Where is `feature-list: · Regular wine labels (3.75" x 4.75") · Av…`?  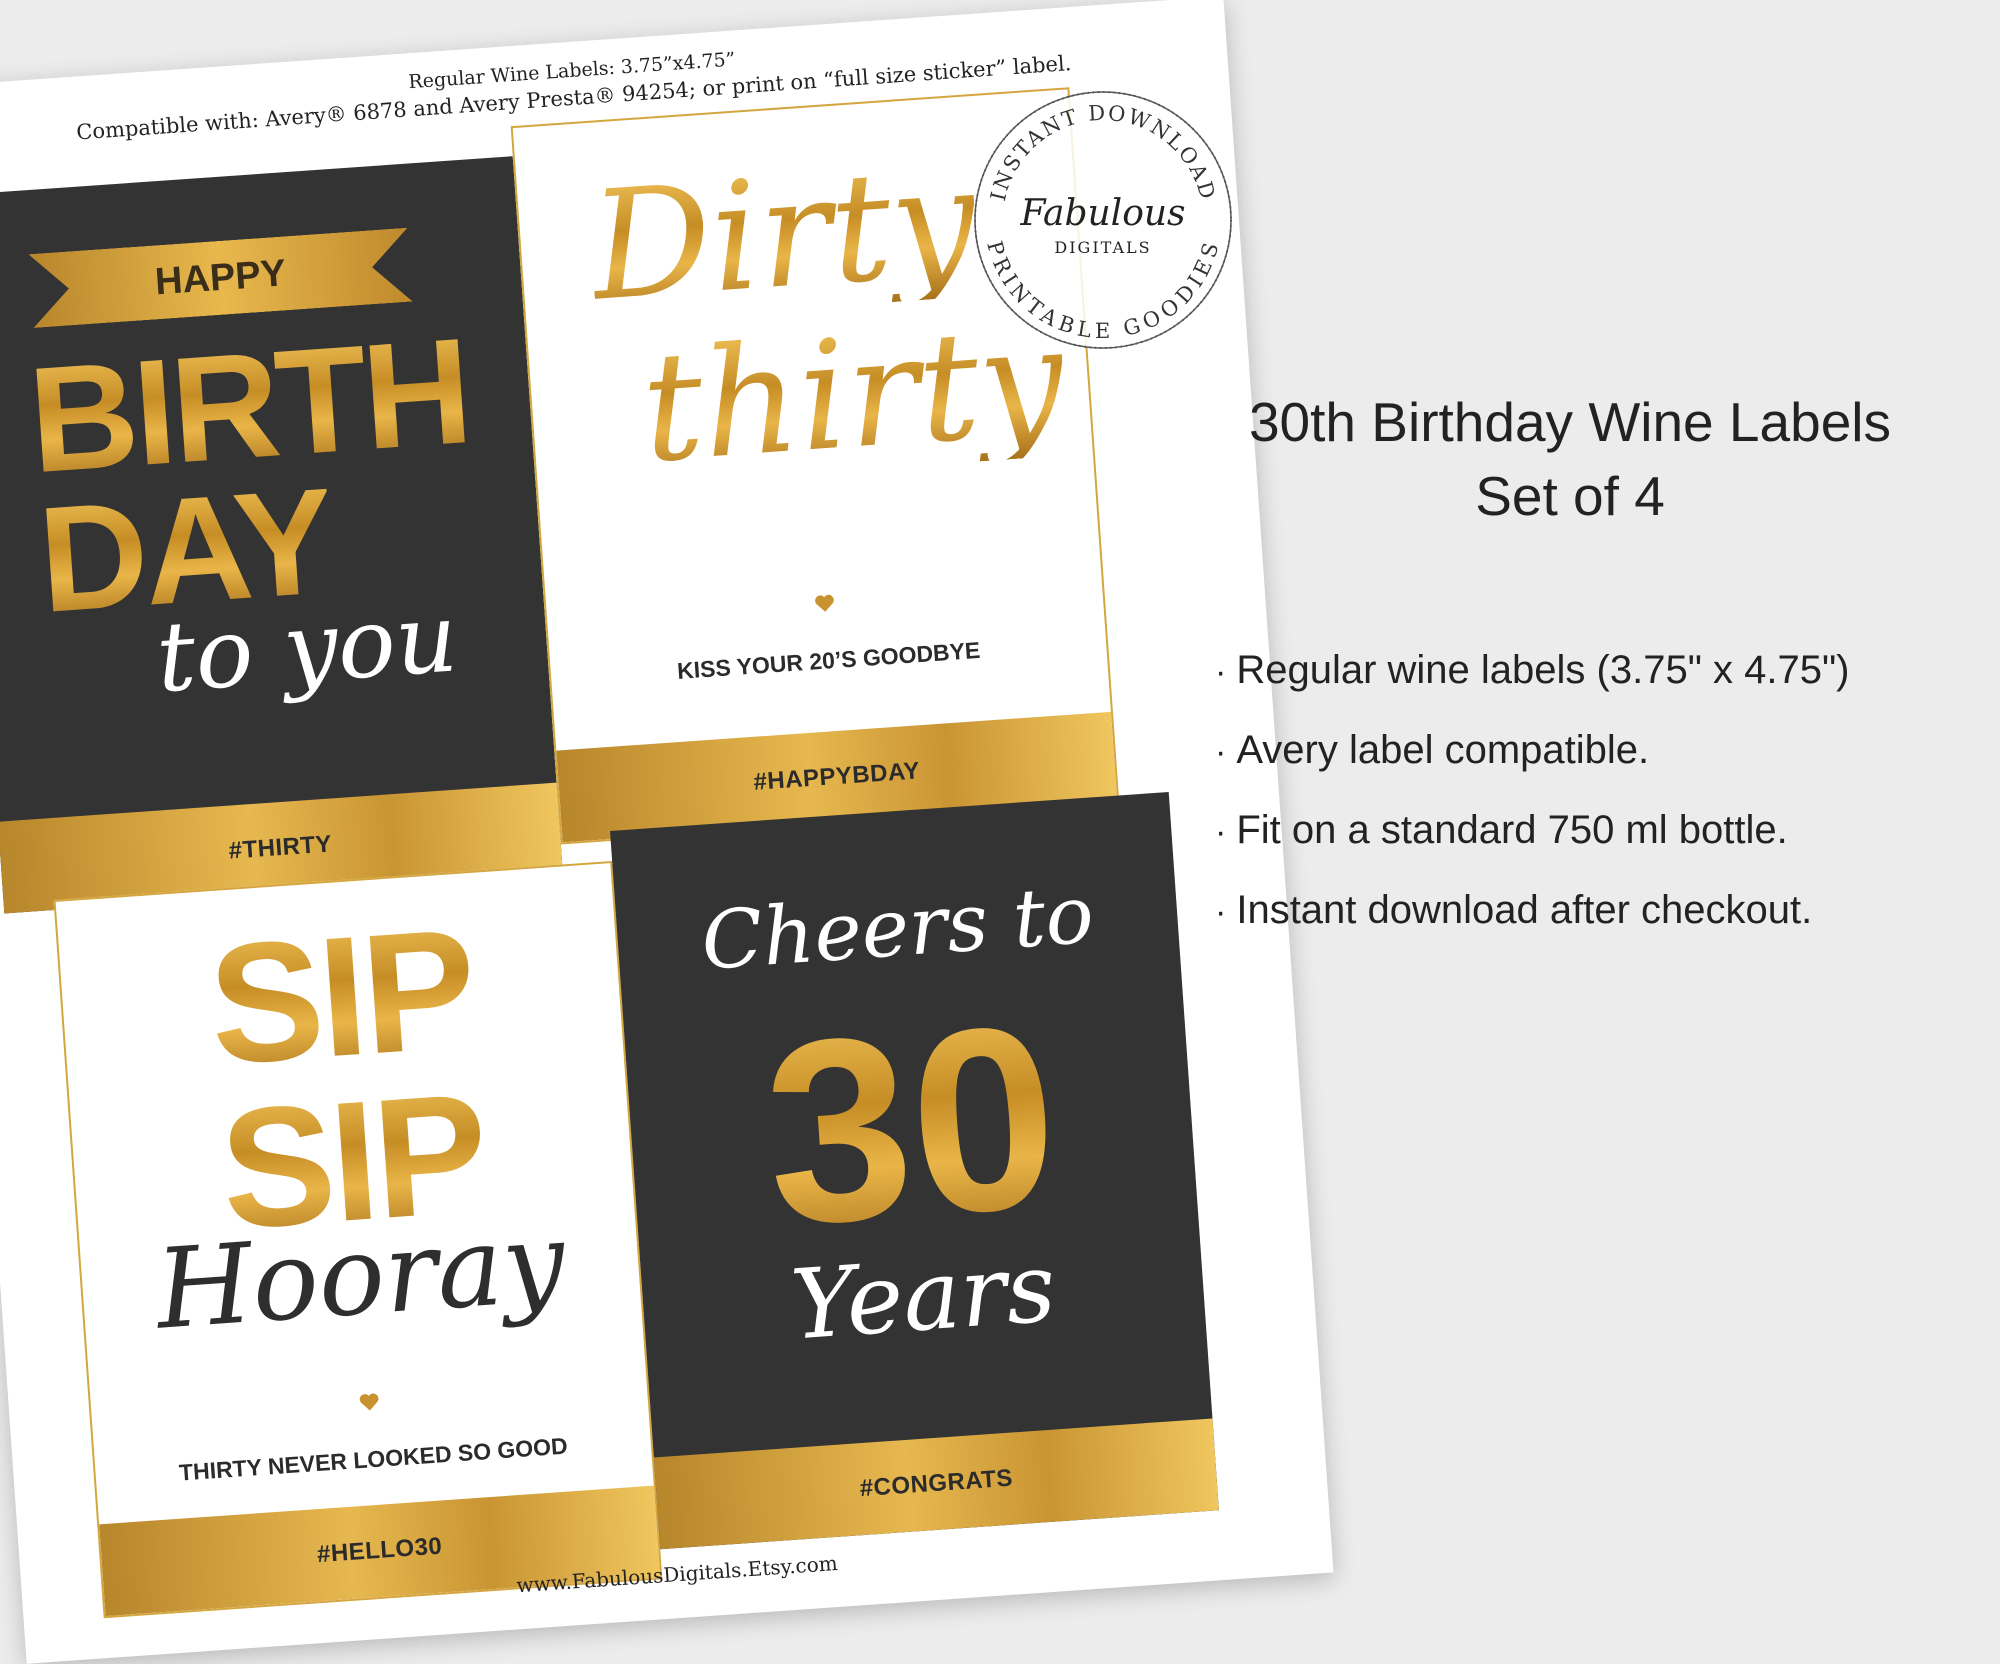 feature-list: · Regular wine labels (3.75" x 4.75") · Av… is located at coordinates (1532, 800).